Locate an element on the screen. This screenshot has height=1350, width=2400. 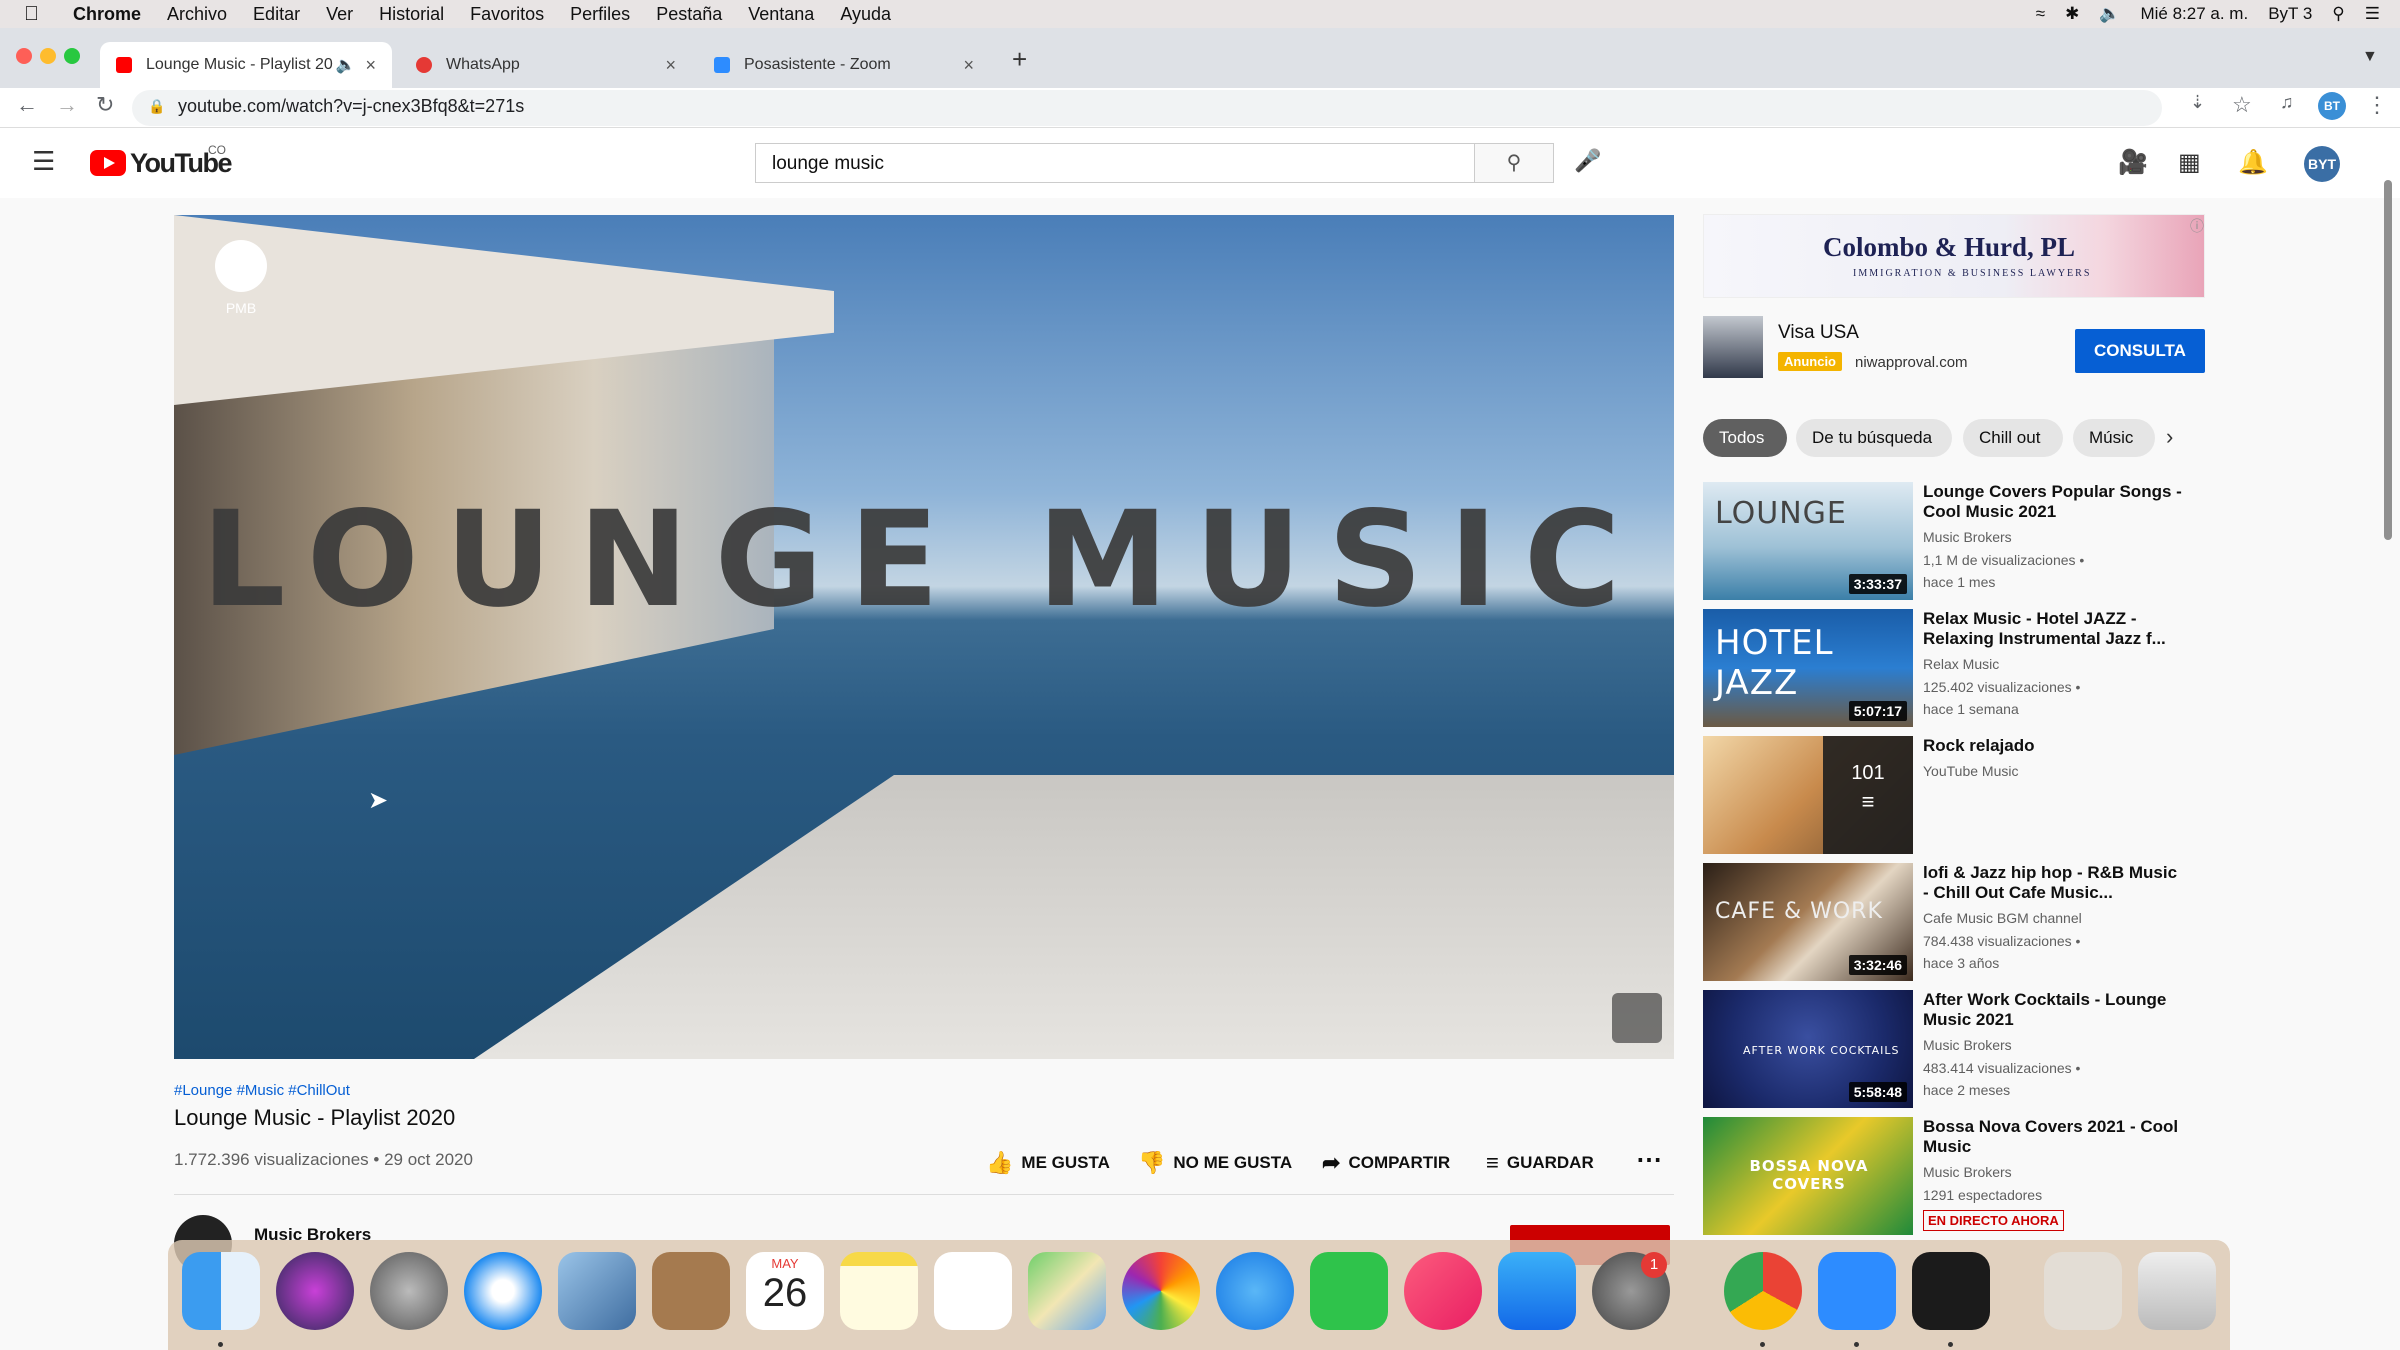
menu-user: ByT 3 is located at coordinates (2290, 14).